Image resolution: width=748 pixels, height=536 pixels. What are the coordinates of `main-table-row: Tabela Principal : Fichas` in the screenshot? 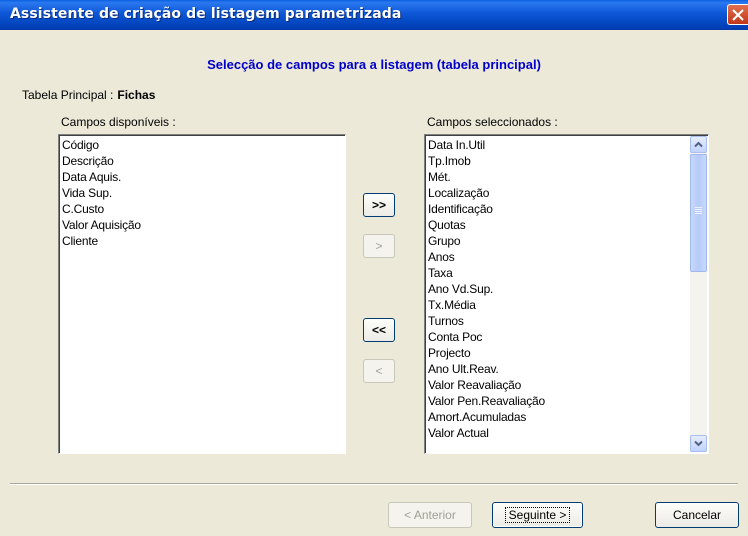 It's located at (88, 95).